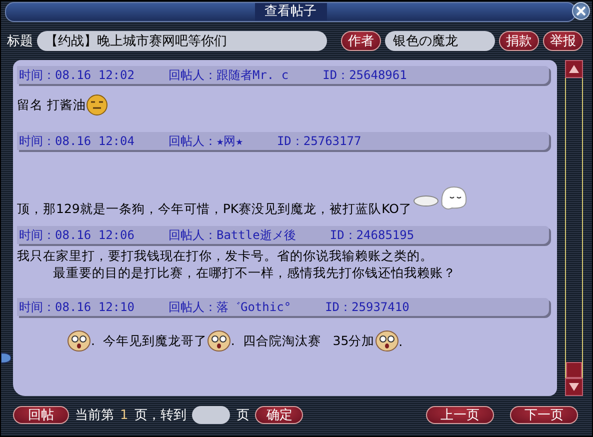 The height and width of the screenshot is (437, 593). What do you see at coordinates (544, 415) in the screenshot?
I see `next-page-button: 下一页` at bounding box center [544, 415].